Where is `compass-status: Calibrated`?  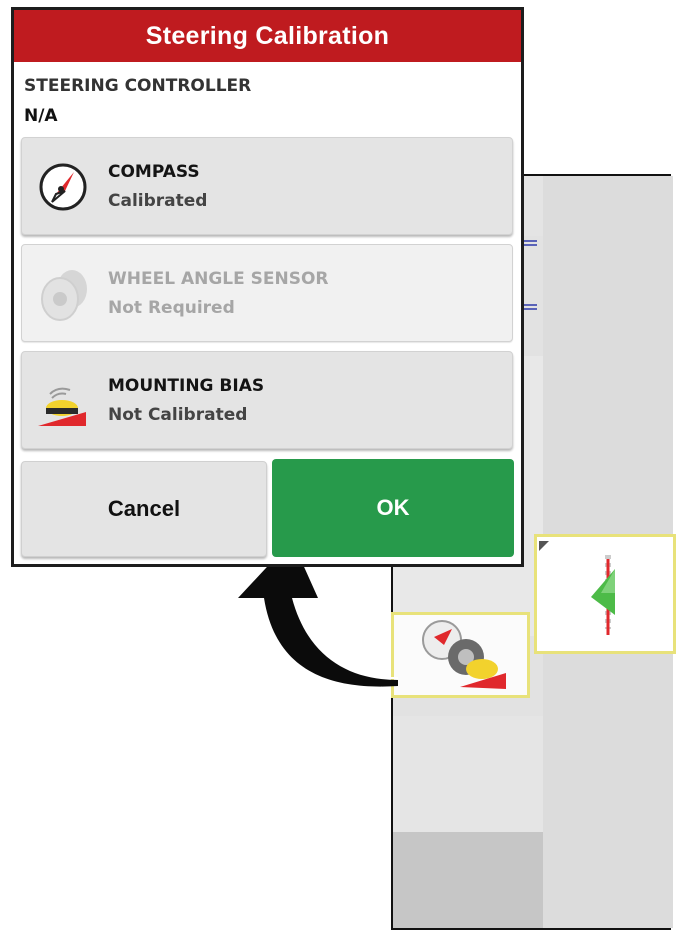 compass-status: Calibrated is located at coordinates (158, 201).